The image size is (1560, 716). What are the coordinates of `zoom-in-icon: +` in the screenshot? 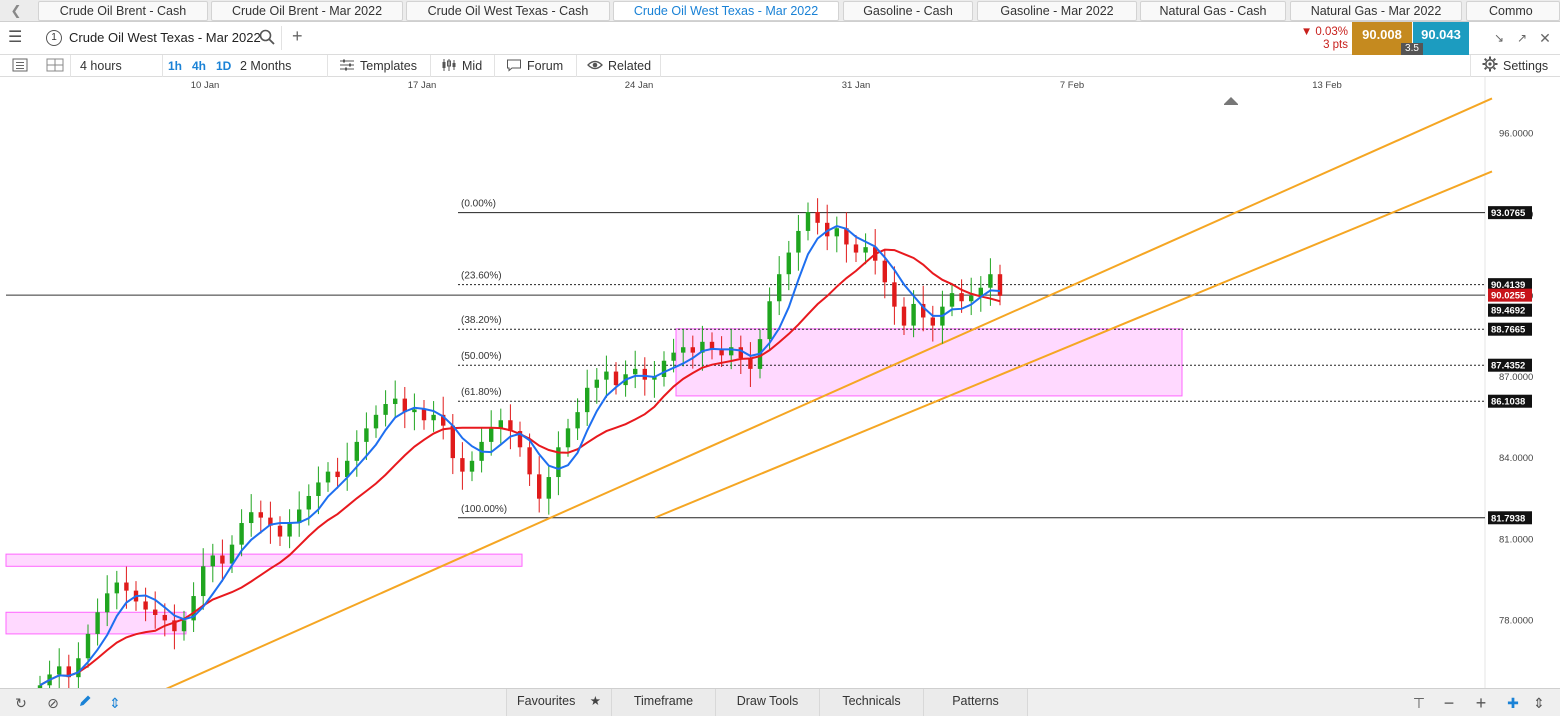 It's located at (1481, 703).